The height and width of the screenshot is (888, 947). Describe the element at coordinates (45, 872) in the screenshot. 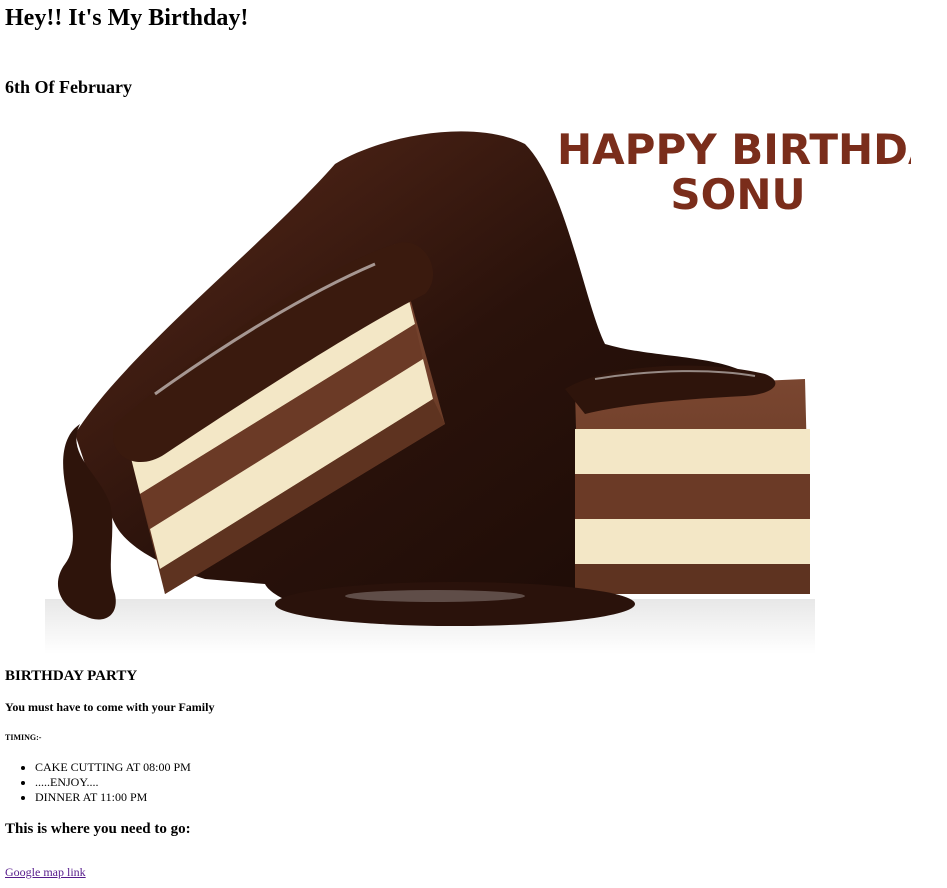

I see `google-map-link: Google map link` at that location.